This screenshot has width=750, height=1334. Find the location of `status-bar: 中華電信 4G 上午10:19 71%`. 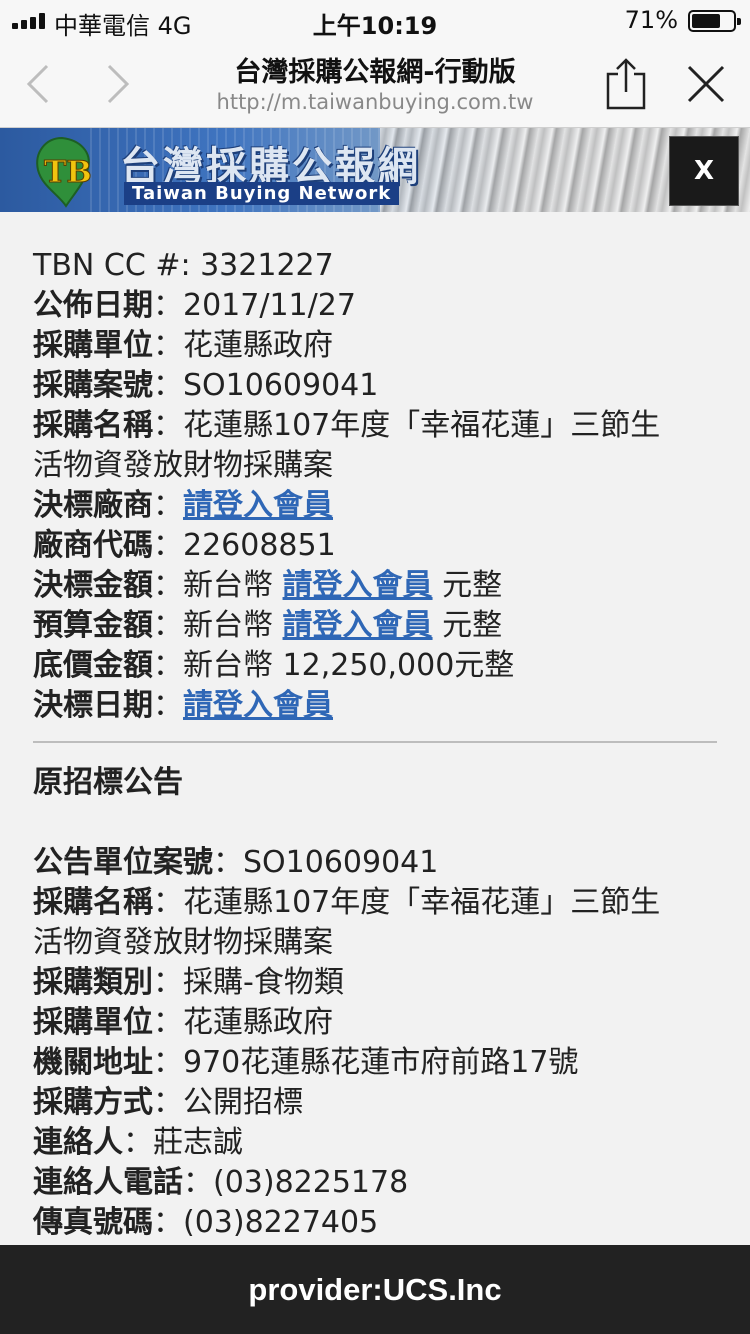

status-bar: 中華電信 4G 上午10:19 71% is located at coordinates (375, 20).